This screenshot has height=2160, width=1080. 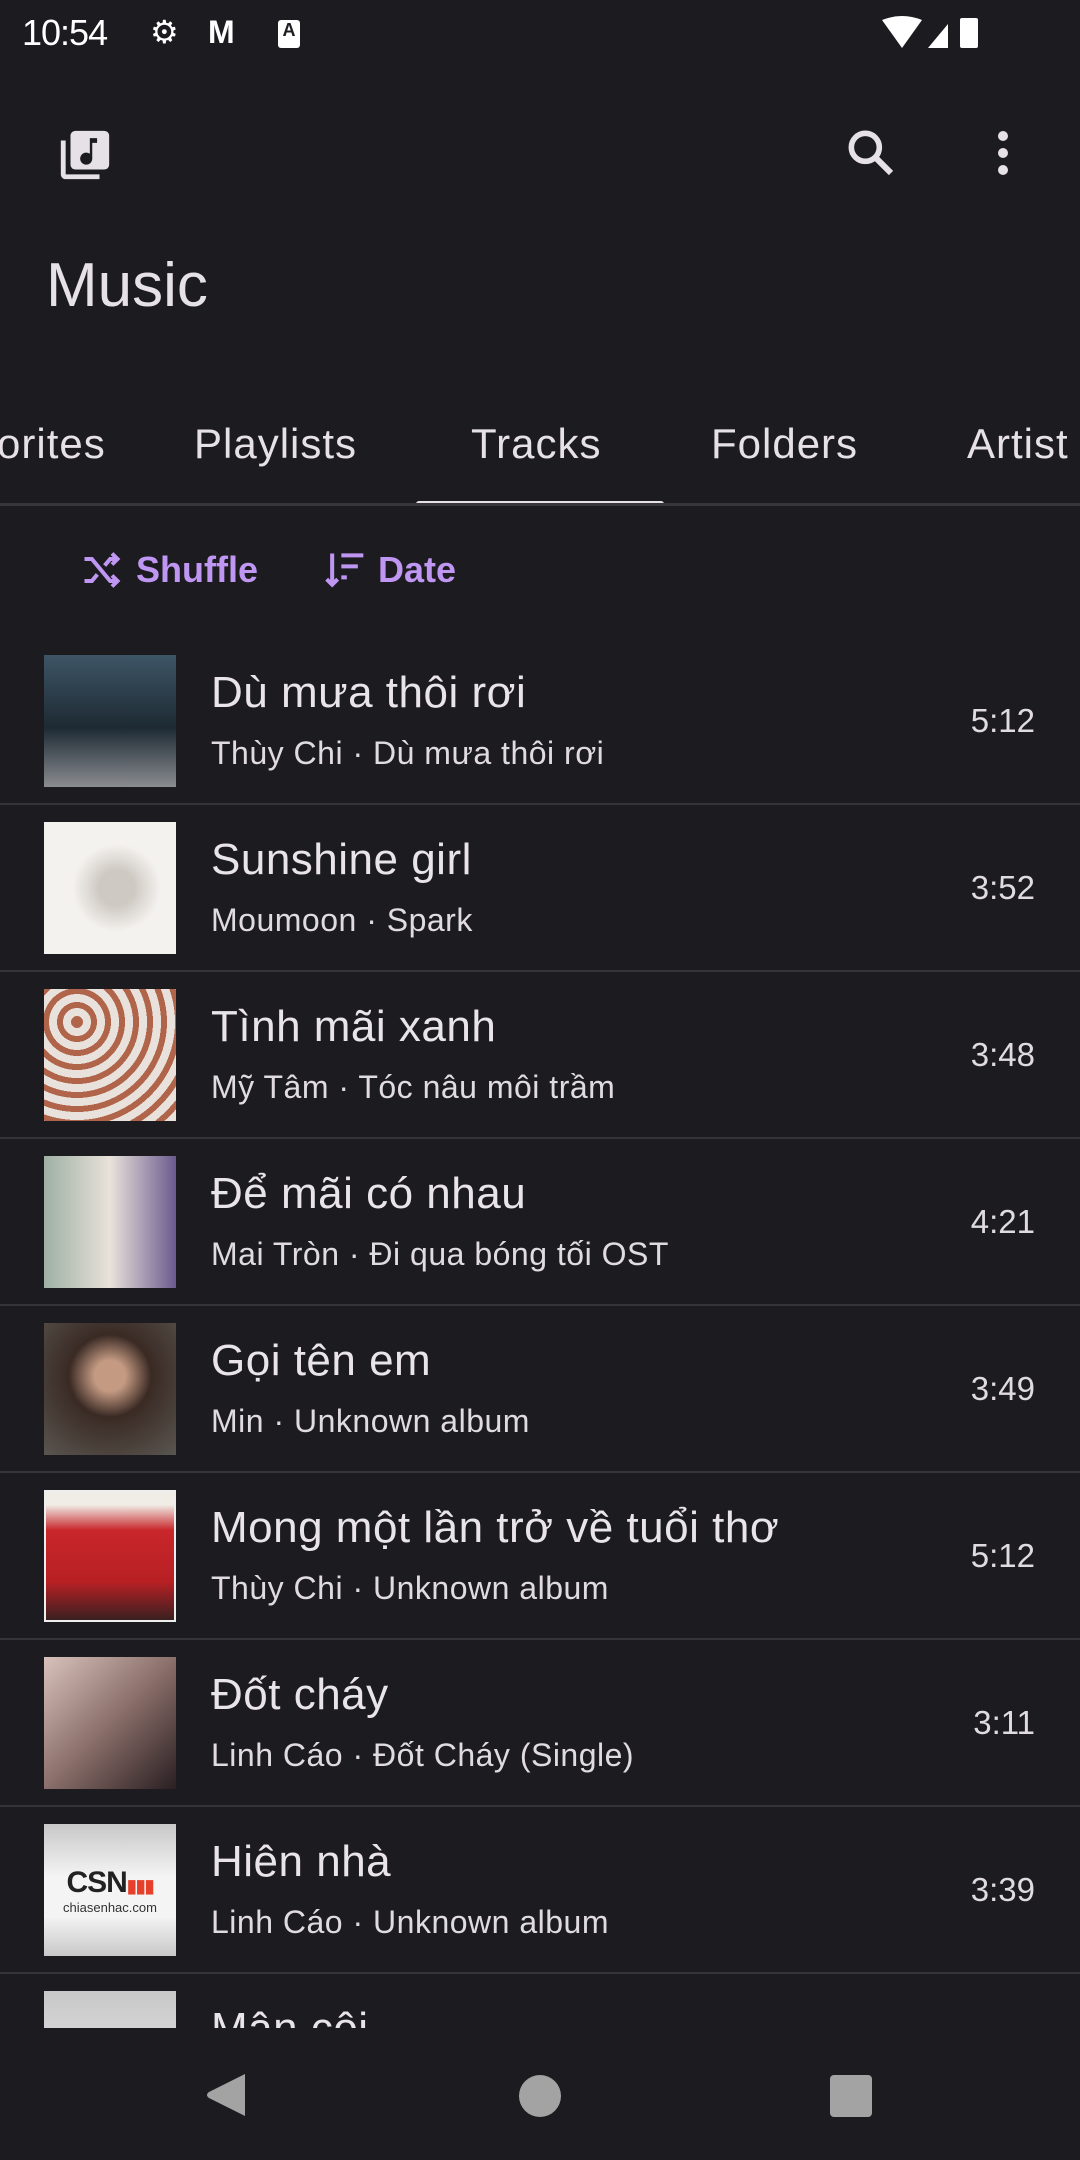 I want to click on sort-button: Date, so click(x=389, y=570).